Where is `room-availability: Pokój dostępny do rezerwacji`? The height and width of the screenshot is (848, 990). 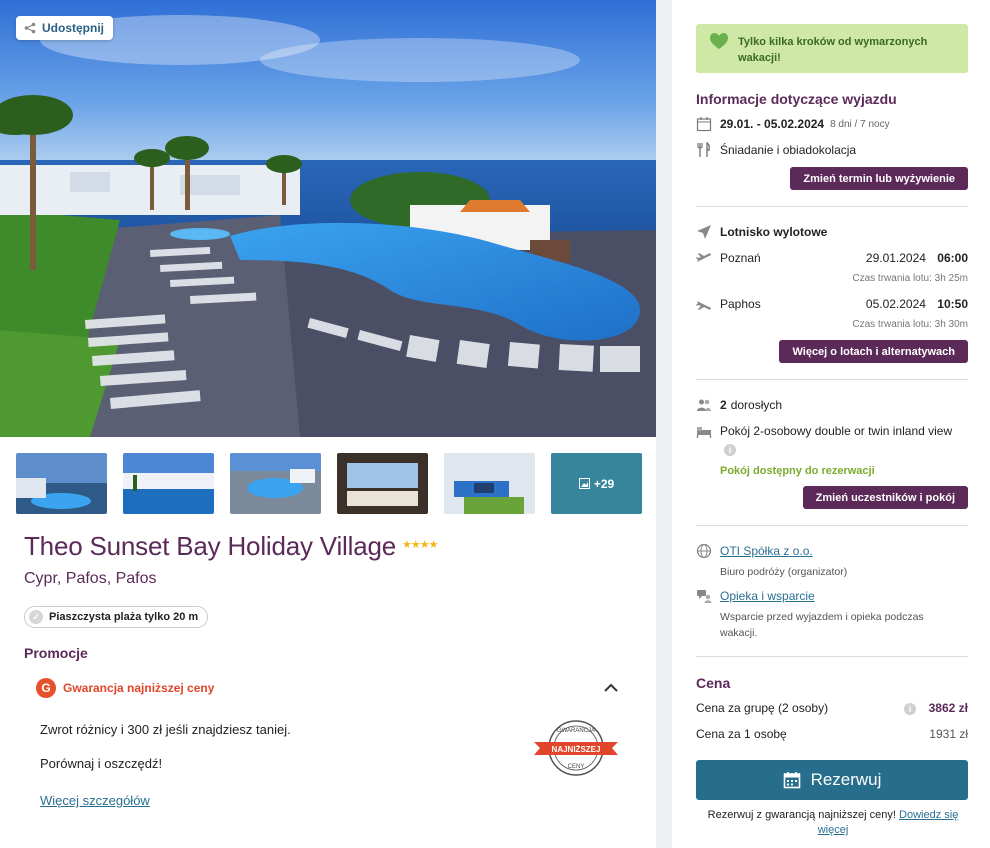 room-availability: Pokój dostępny do rezerwacji is located at coordinates (797, 471).